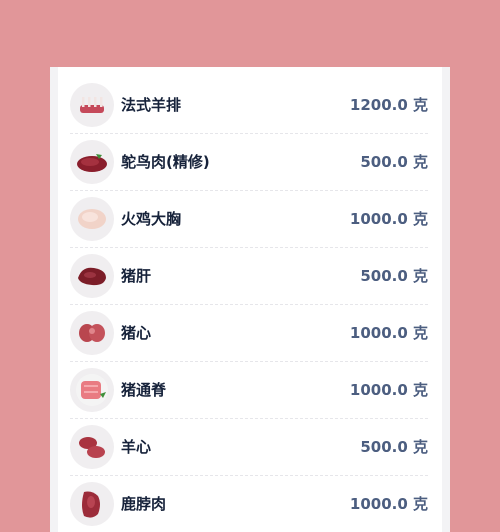 This screenshot has height=532, width=500. Describe the element at coordinates (165, 162) in the screenshot. I see `item-name: 鸵鸟肉(精修)` at that location.